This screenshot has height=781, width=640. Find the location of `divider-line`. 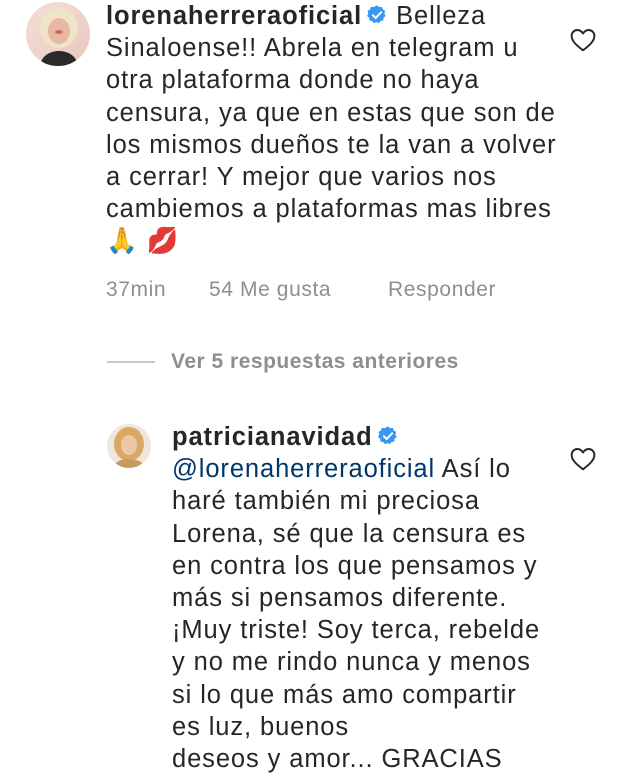

divider-line is located at coordinates (131, 362).